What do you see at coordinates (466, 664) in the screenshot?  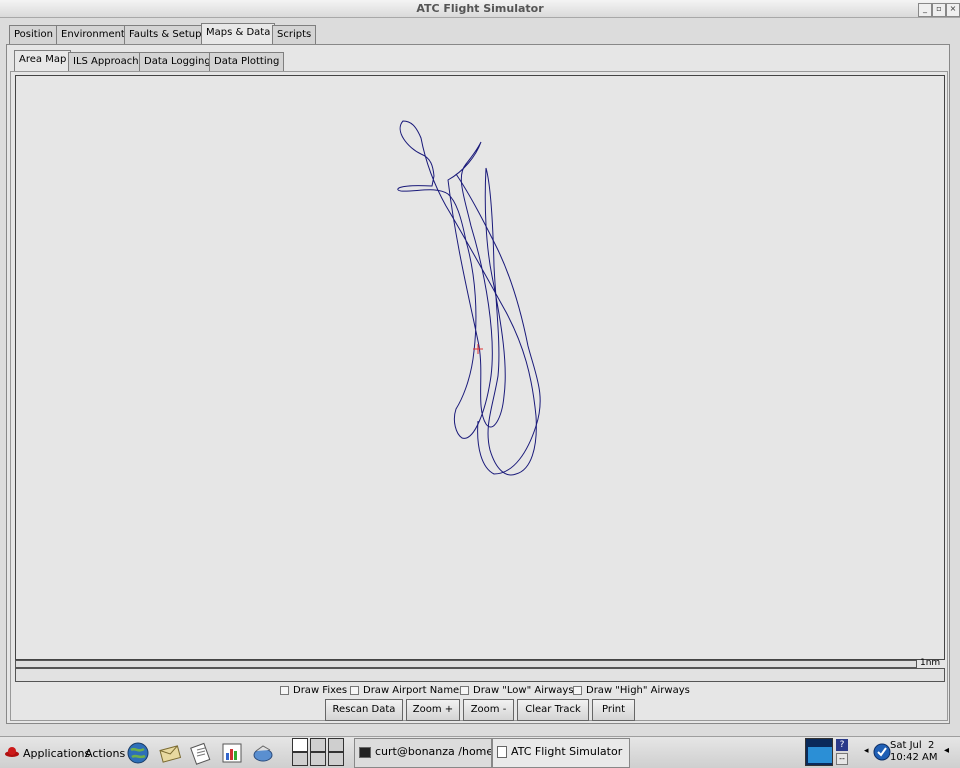 I see `scale-bar` at bounding box center [466, 664].